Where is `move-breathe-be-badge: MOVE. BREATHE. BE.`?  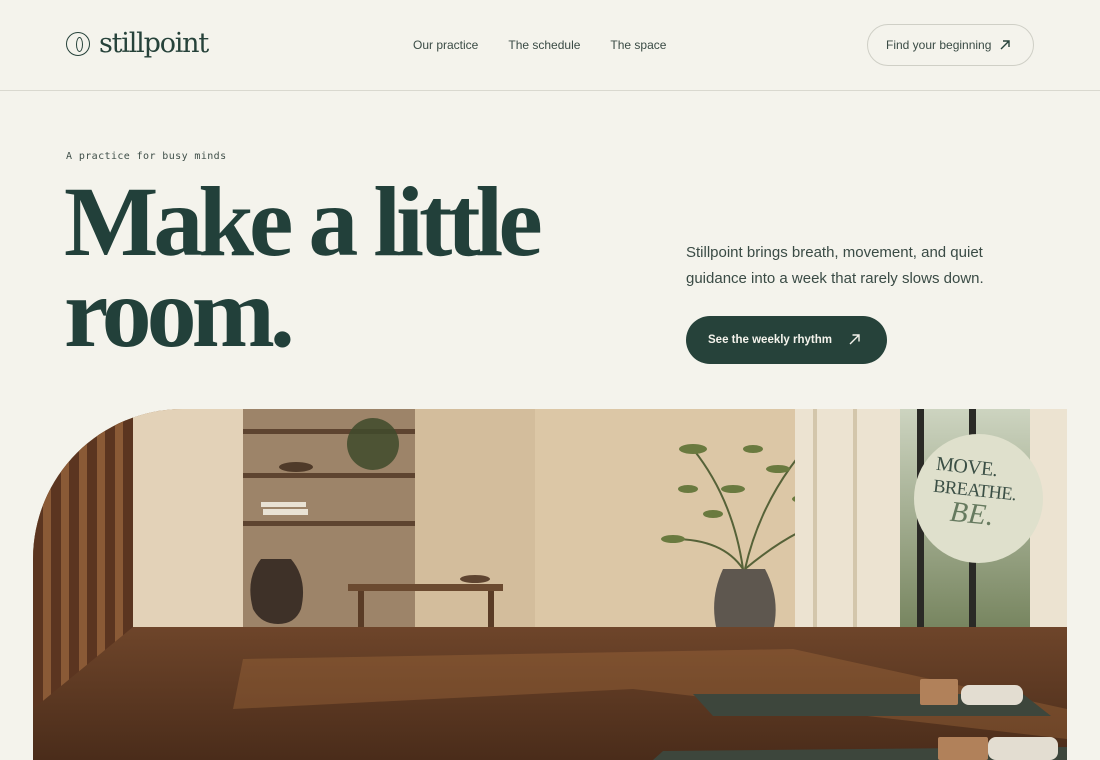 move-breathe-be-badge: MOVE. BREATHE. BE. is located at coordinates (978, 498).